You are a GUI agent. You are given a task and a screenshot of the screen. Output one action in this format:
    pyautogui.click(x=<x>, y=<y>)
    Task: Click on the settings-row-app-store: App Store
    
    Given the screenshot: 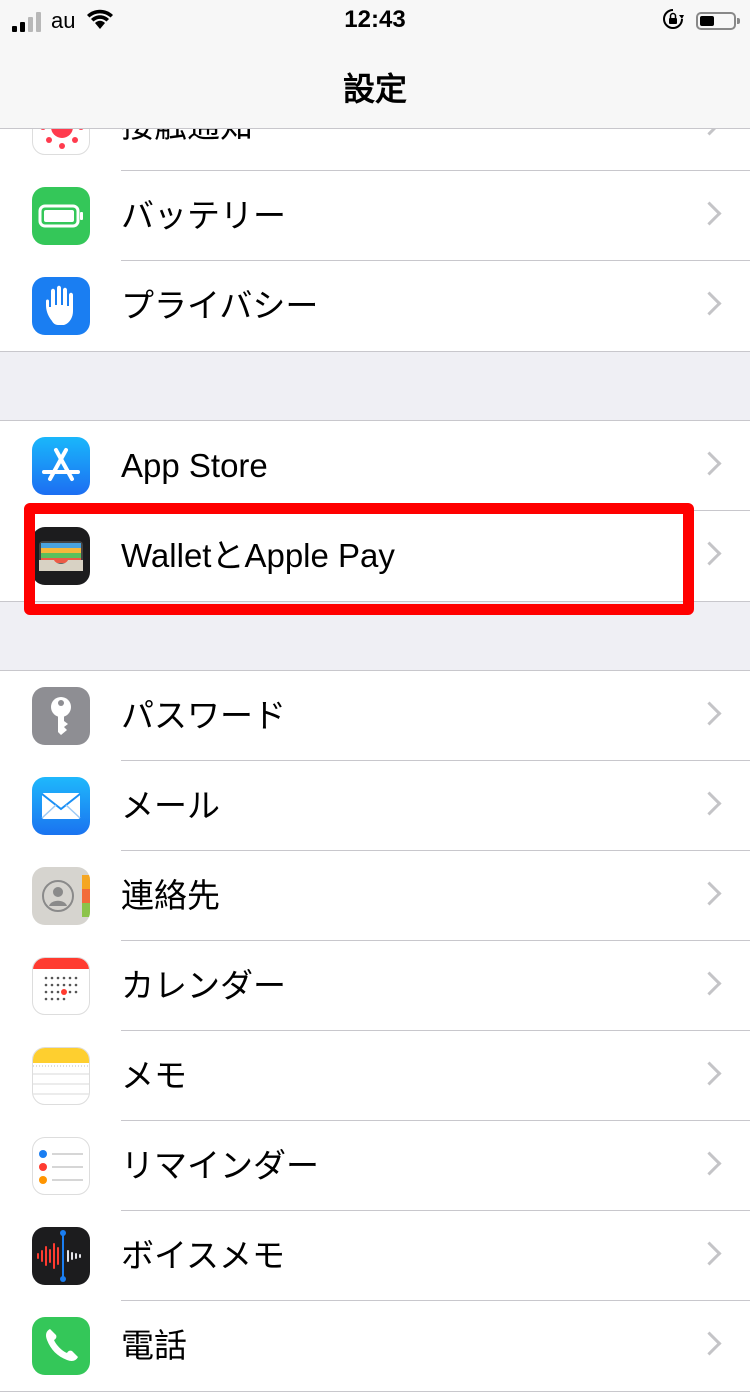 What is the action you would take?
    pyautogui.click(x=375, y=466)
    